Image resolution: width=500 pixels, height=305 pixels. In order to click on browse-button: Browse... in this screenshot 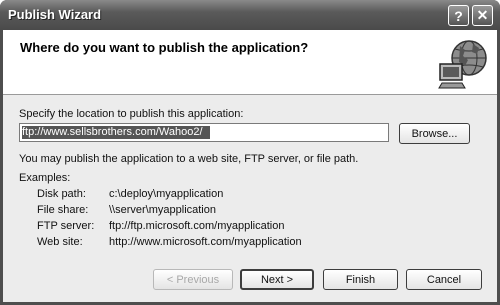, I will do `click(434, 133)`.